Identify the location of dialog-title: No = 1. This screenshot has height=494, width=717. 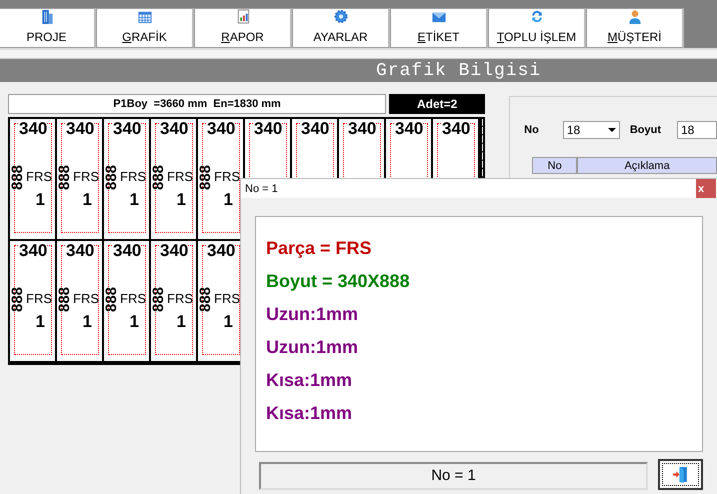
(261, 188).